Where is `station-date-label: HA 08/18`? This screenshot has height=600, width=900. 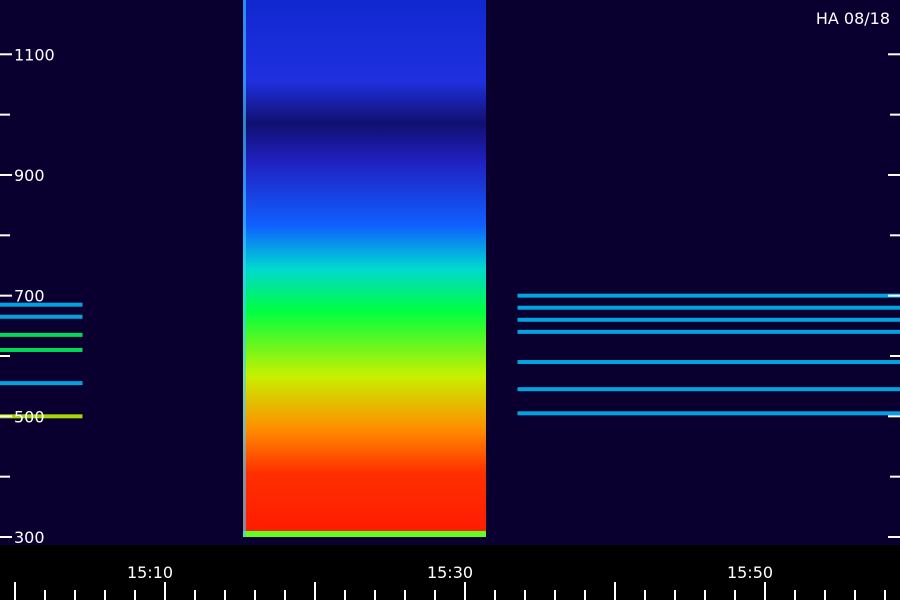 station-date-label: HA 08/18 is located at coordinates (853, 18).